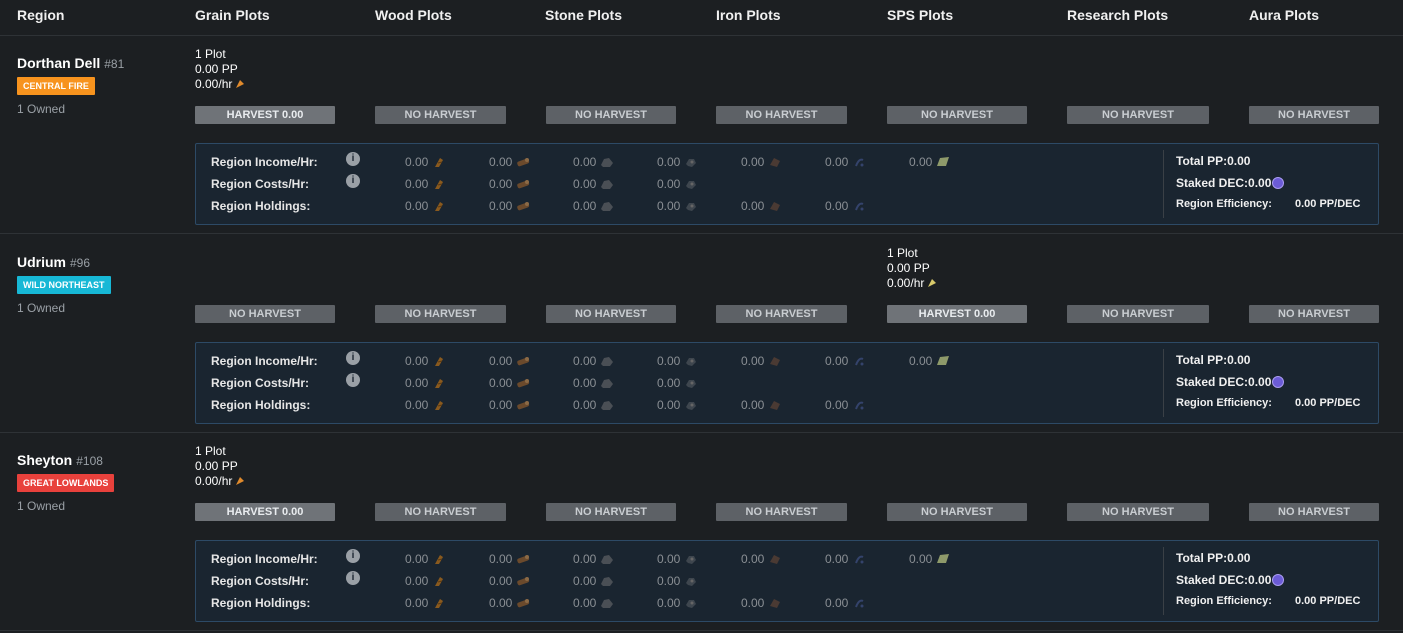  Describe the element at coordinates (1213, 161) in the screenshot. I see `total-pp: Total PP:0.00` at that location.